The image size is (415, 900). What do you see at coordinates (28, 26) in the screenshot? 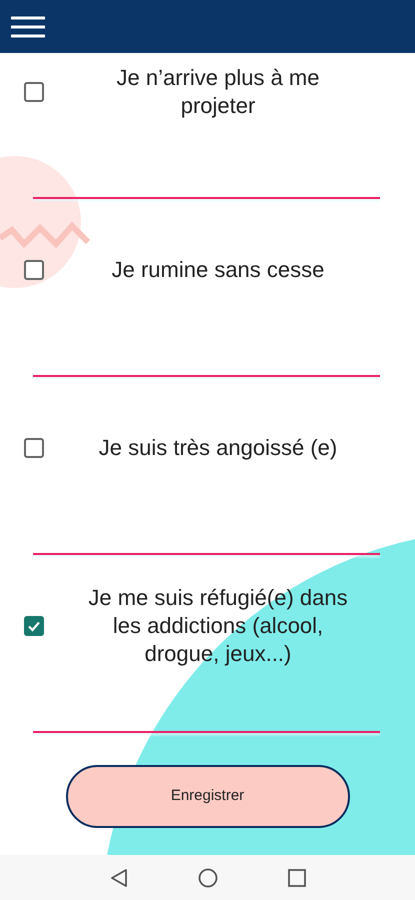
I see `menu-icon` at bounding box center [28, 26].